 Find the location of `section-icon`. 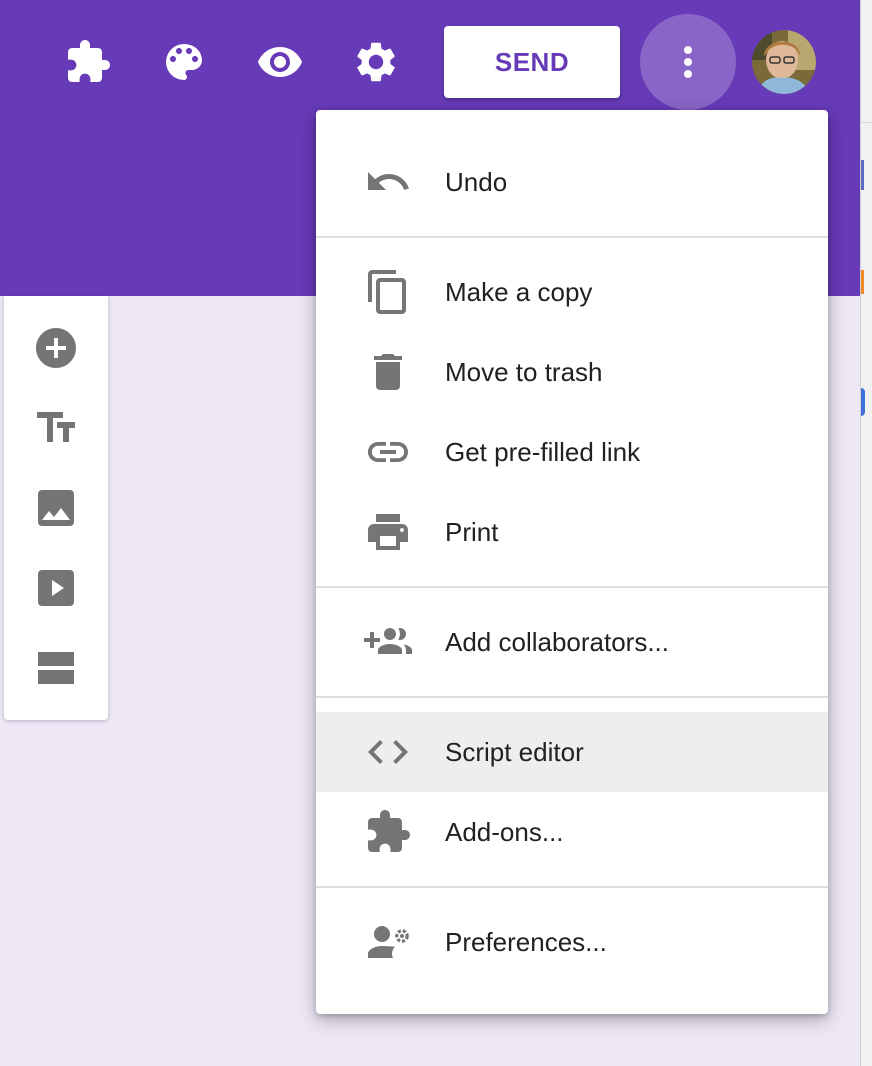

section-icon is located at coordinates (56, 668).